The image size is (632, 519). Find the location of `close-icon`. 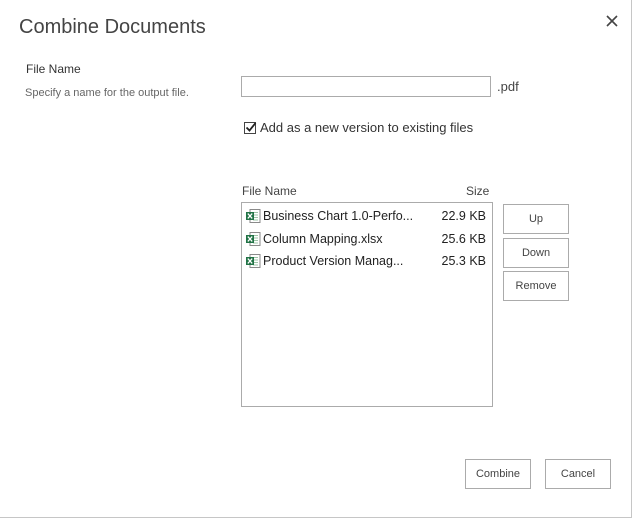

close-icon is located at coordinates (612, 21).